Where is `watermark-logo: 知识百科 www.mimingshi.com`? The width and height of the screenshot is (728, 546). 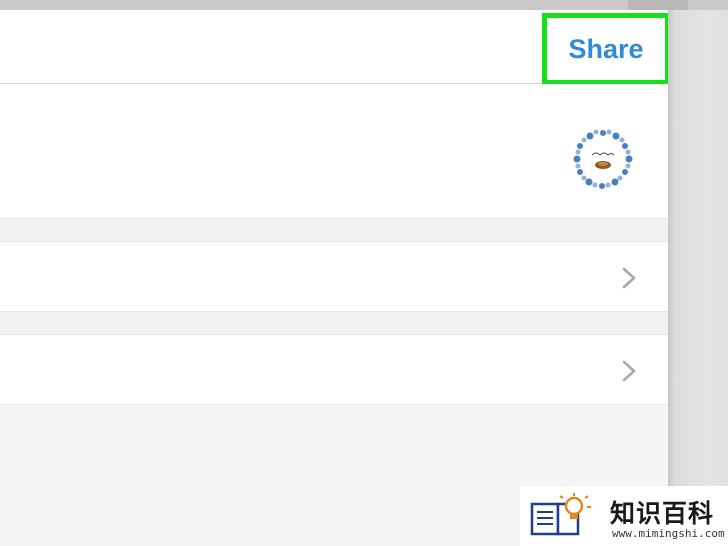 watermark-logo: 知识百科 www.mimingshi.com is located at coordinates (624, 516).